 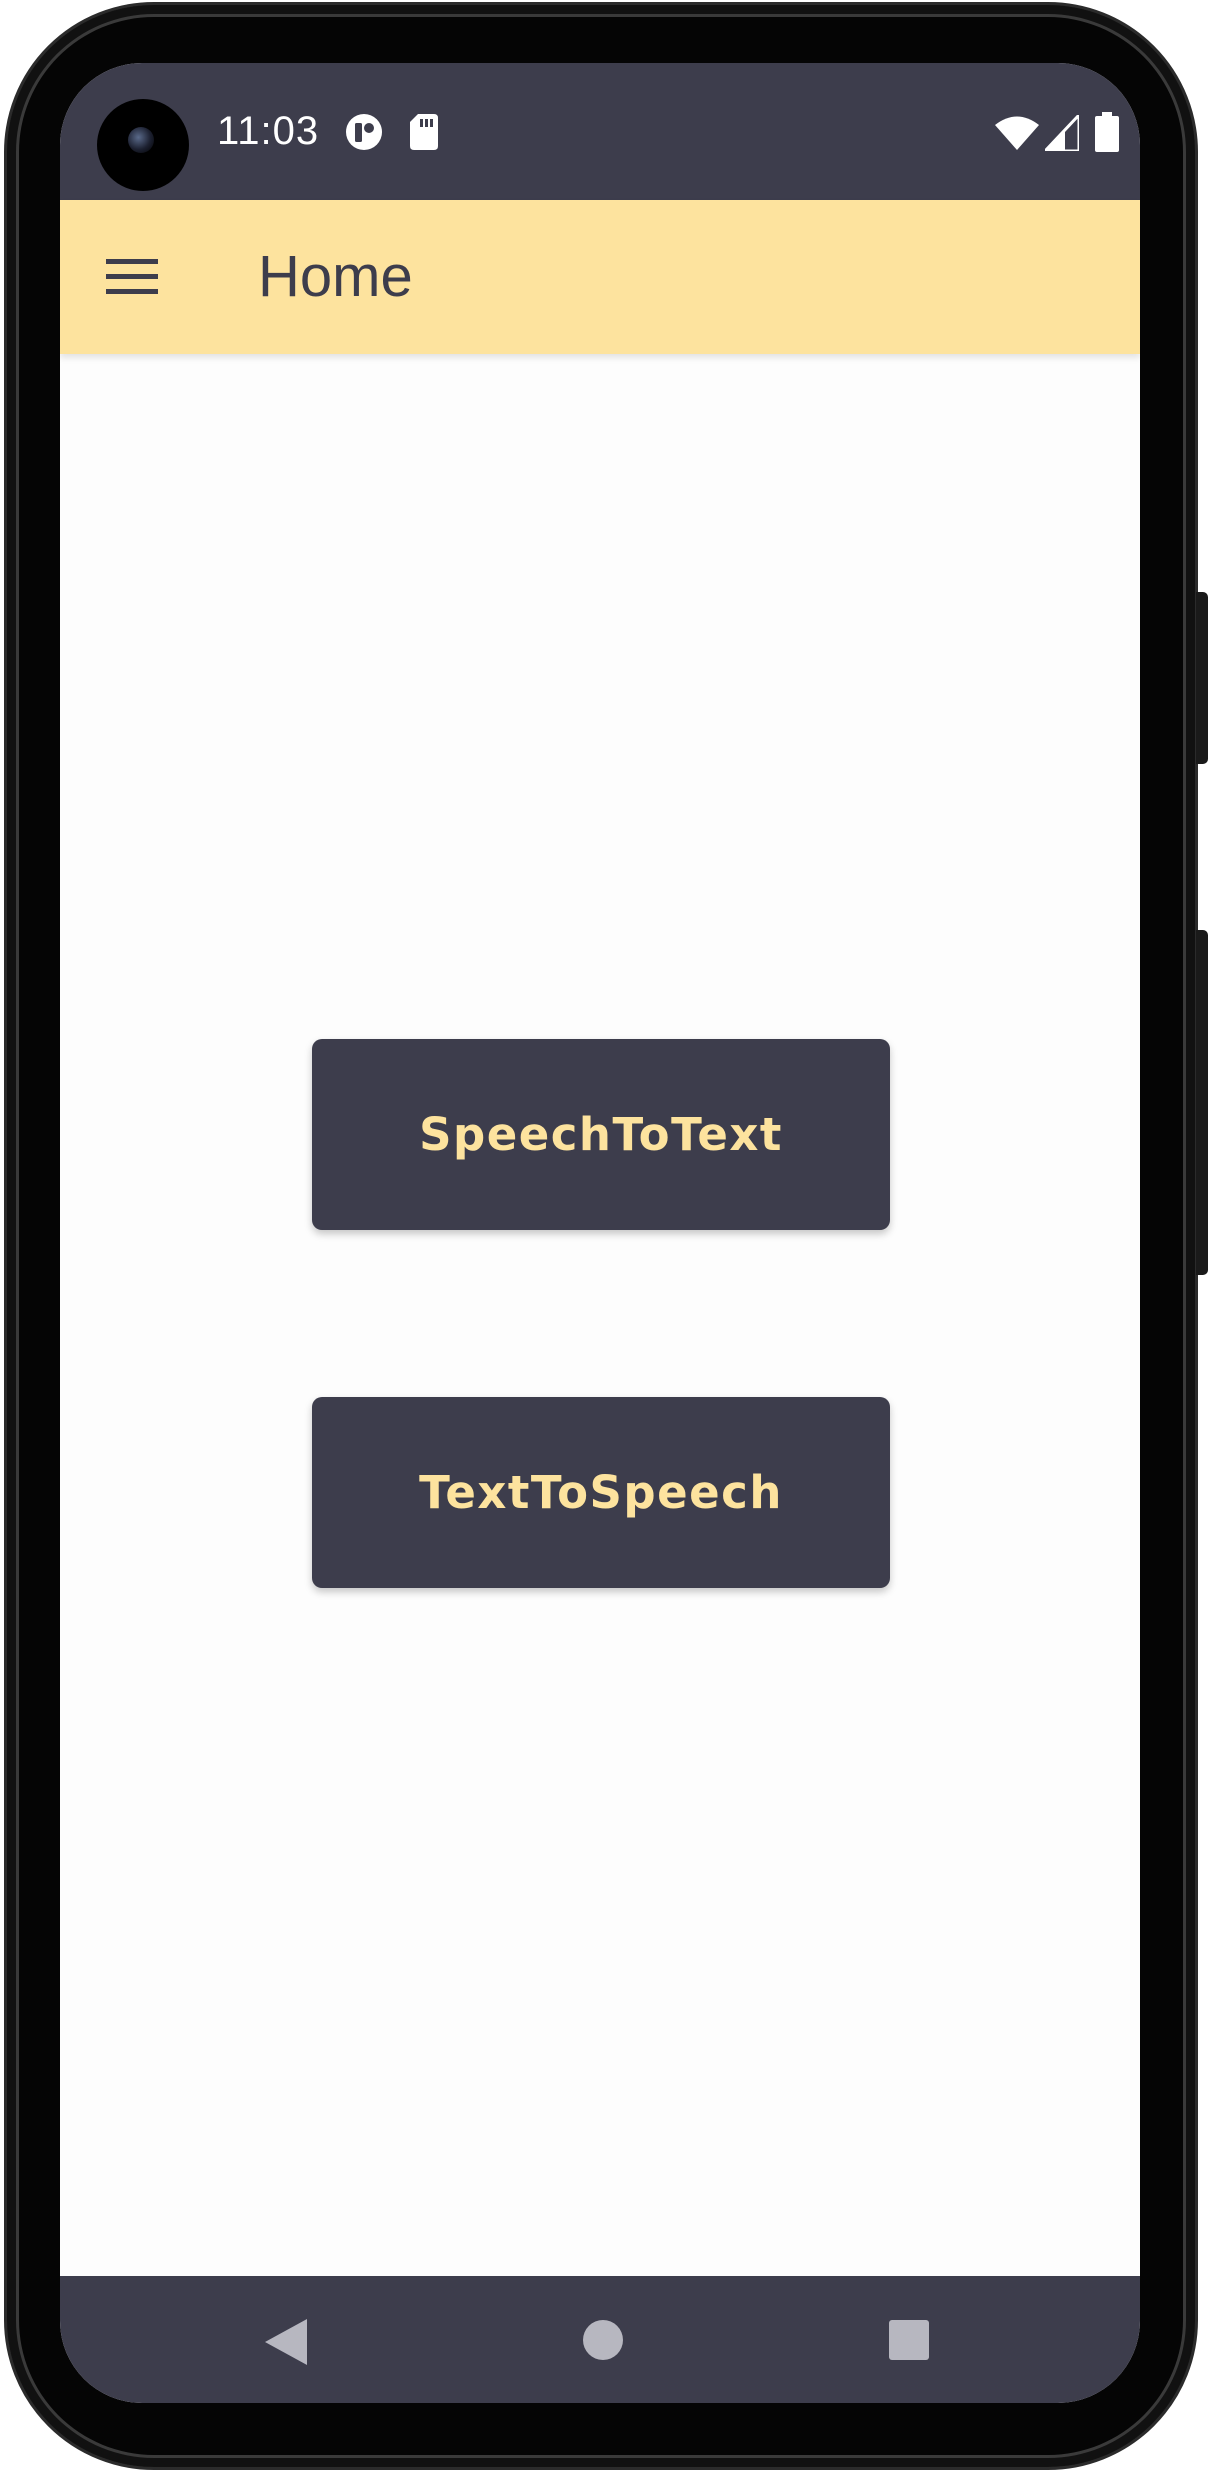 I want to click on recents-icon, so click(x=909, y=2340).